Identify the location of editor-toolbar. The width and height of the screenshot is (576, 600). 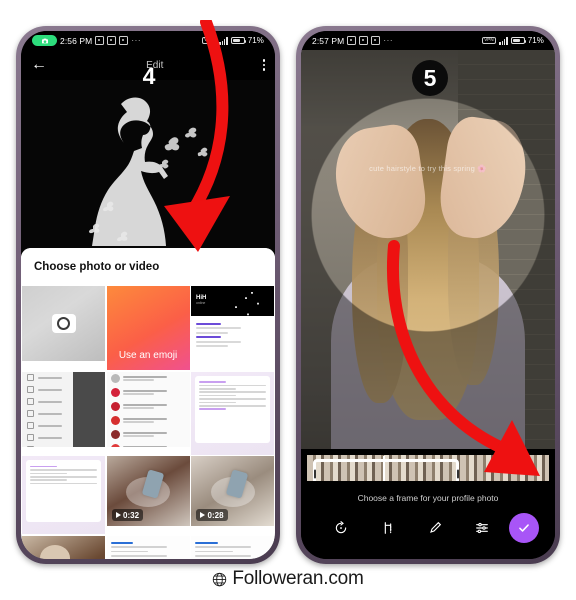
(428, 528).